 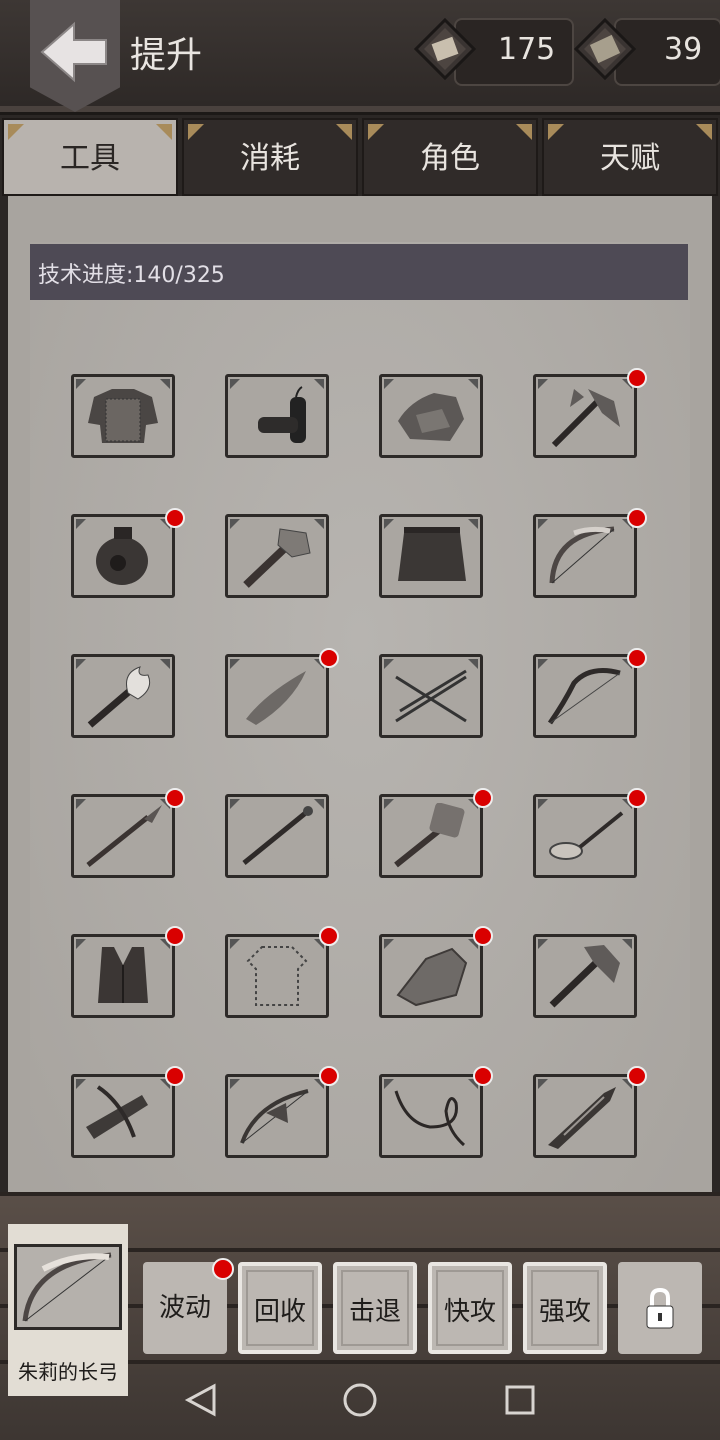 I want to click on sledgehammer-icon, so click(x=429, y=835).